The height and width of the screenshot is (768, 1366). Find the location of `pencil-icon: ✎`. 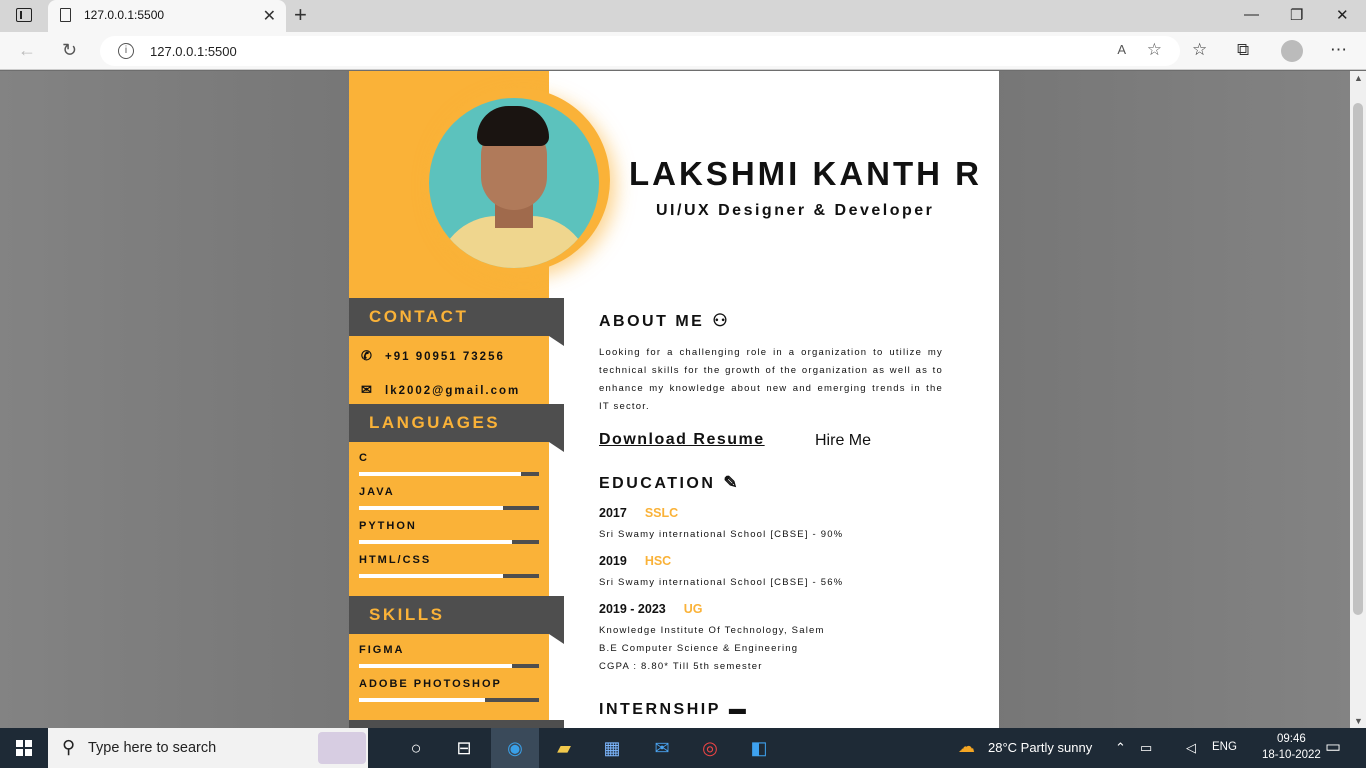

pencil-icon: ✎ is located at coordinates (732, 482).